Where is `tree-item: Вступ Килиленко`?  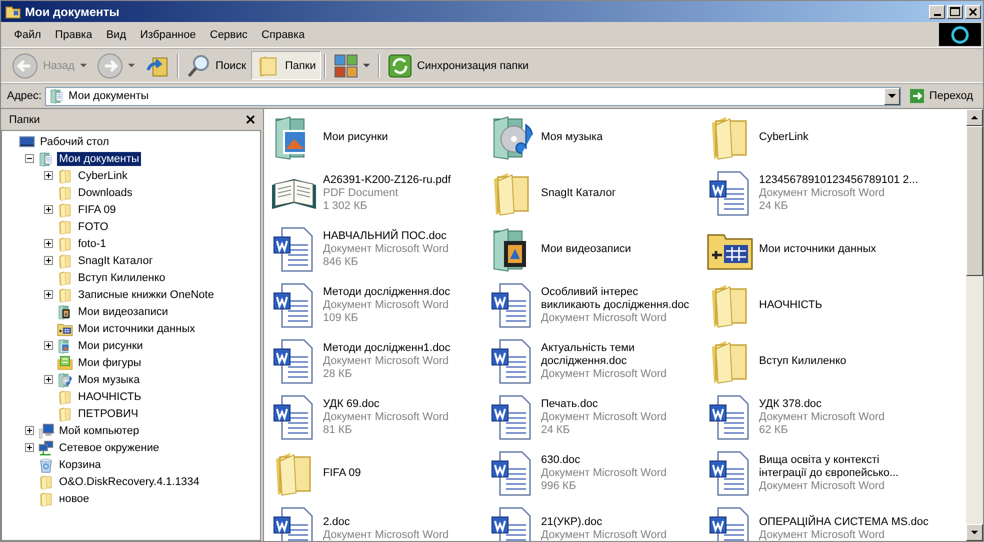 tree-item: Вступ Килиленко is located at coordinates (122, 277).